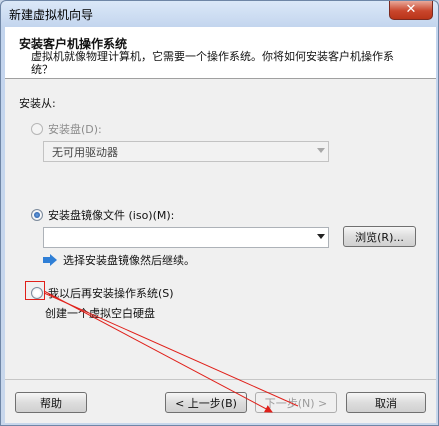  What do you see at coordinates (37, 215) in the screenshot?
I see `iso-radio` at bounding box center [37, 215].